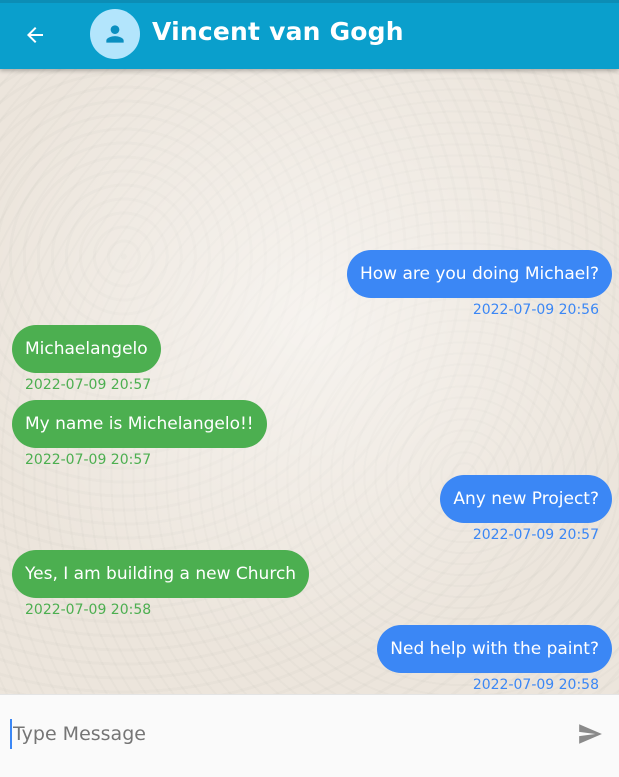  What do you see at coordinates (535, 310) in the screenshot?
I see `message-timestamp: 2022-07-09 20:56` at bounding box center [535, 310].